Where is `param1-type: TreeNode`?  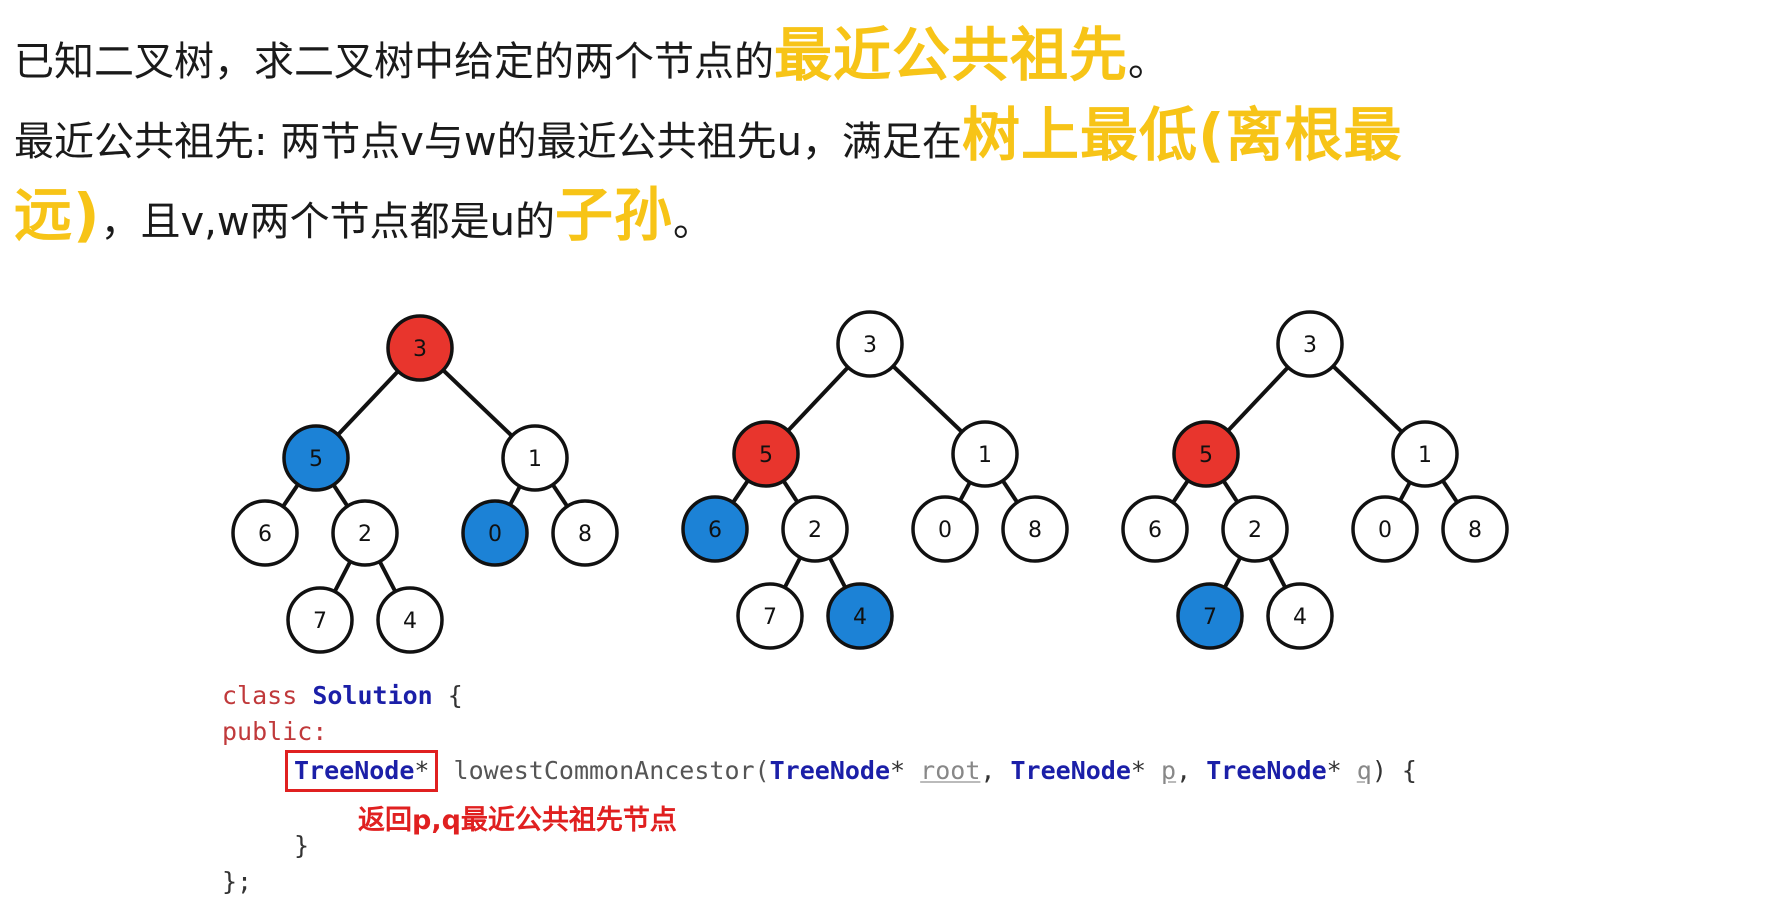
param1-type: TreeNode is located at coordinates (830, 770).